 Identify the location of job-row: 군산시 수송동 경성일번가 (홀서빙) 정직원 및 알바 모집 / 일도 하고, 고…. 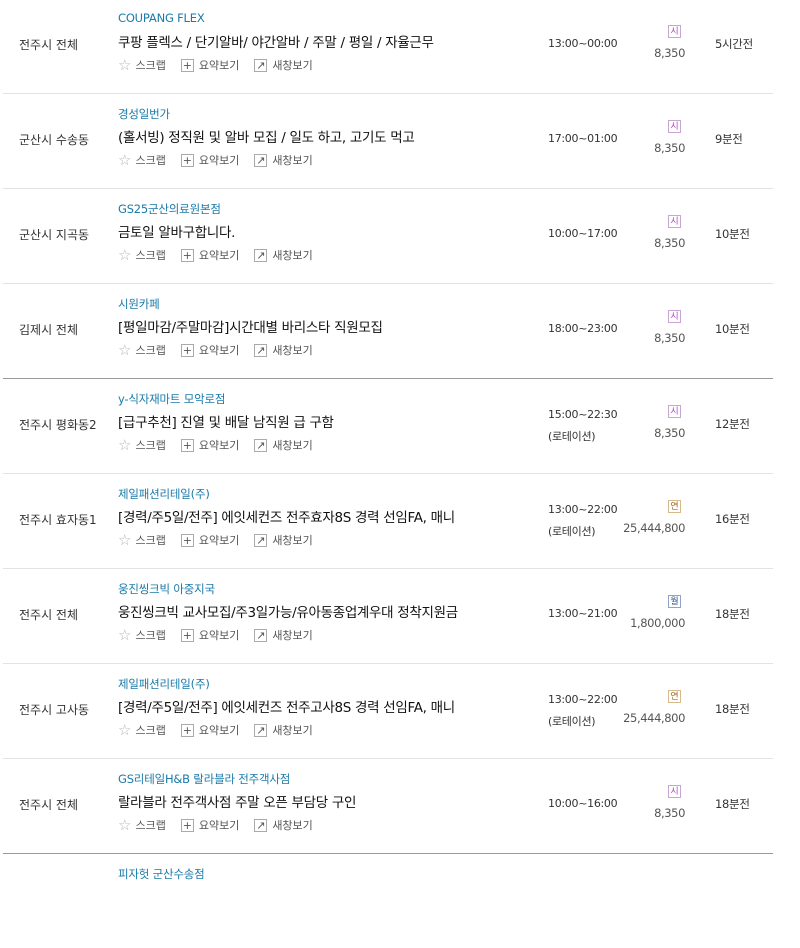
(388, 141).